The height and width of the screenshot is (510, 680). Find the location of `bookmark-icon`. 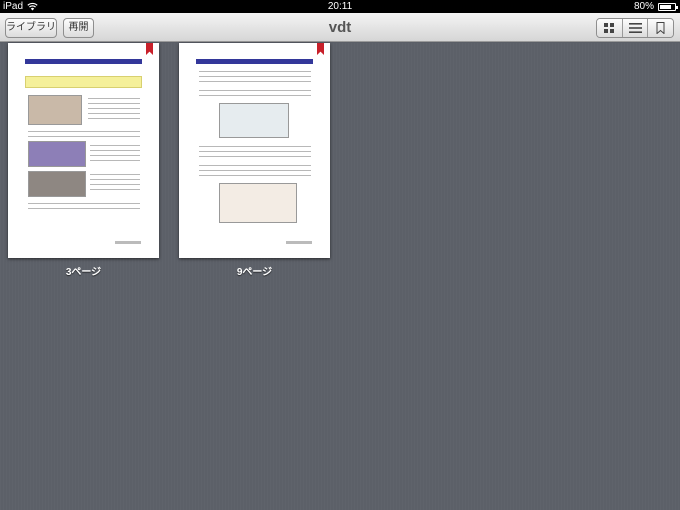

bookmark-icon is located at coordinates (660, 28).